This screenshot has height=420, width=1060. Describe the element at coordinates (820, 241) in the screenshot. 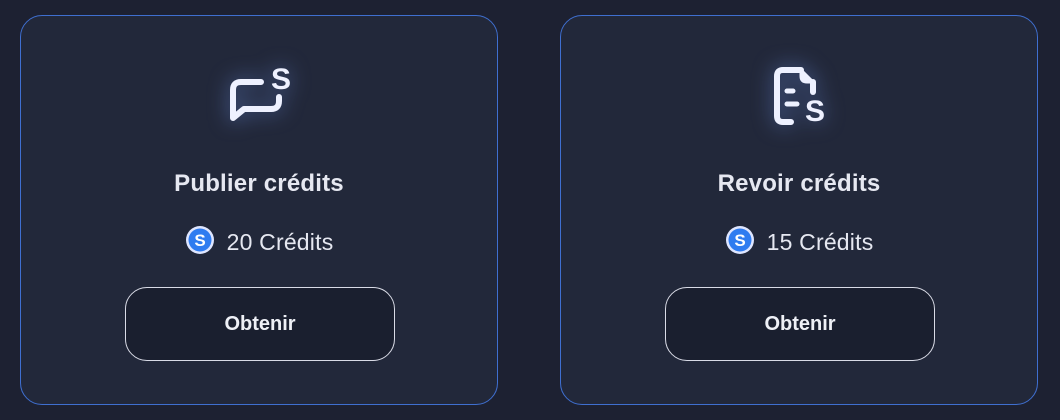

I see `credits-text: 15 Crédits` at that location.